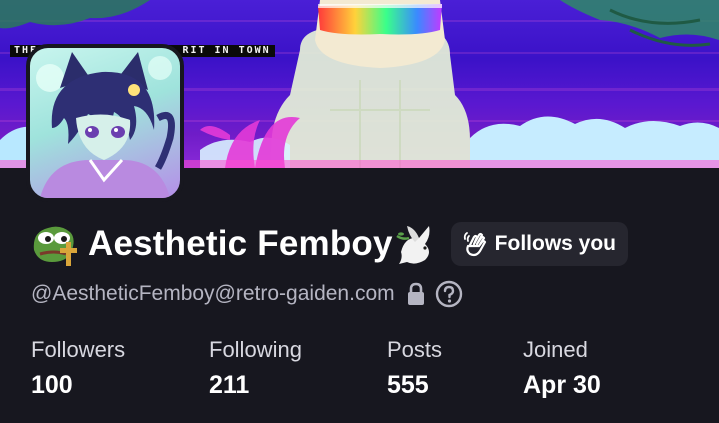  I want to click on display-name: Aesthetic Femboy, so click(240, 243).